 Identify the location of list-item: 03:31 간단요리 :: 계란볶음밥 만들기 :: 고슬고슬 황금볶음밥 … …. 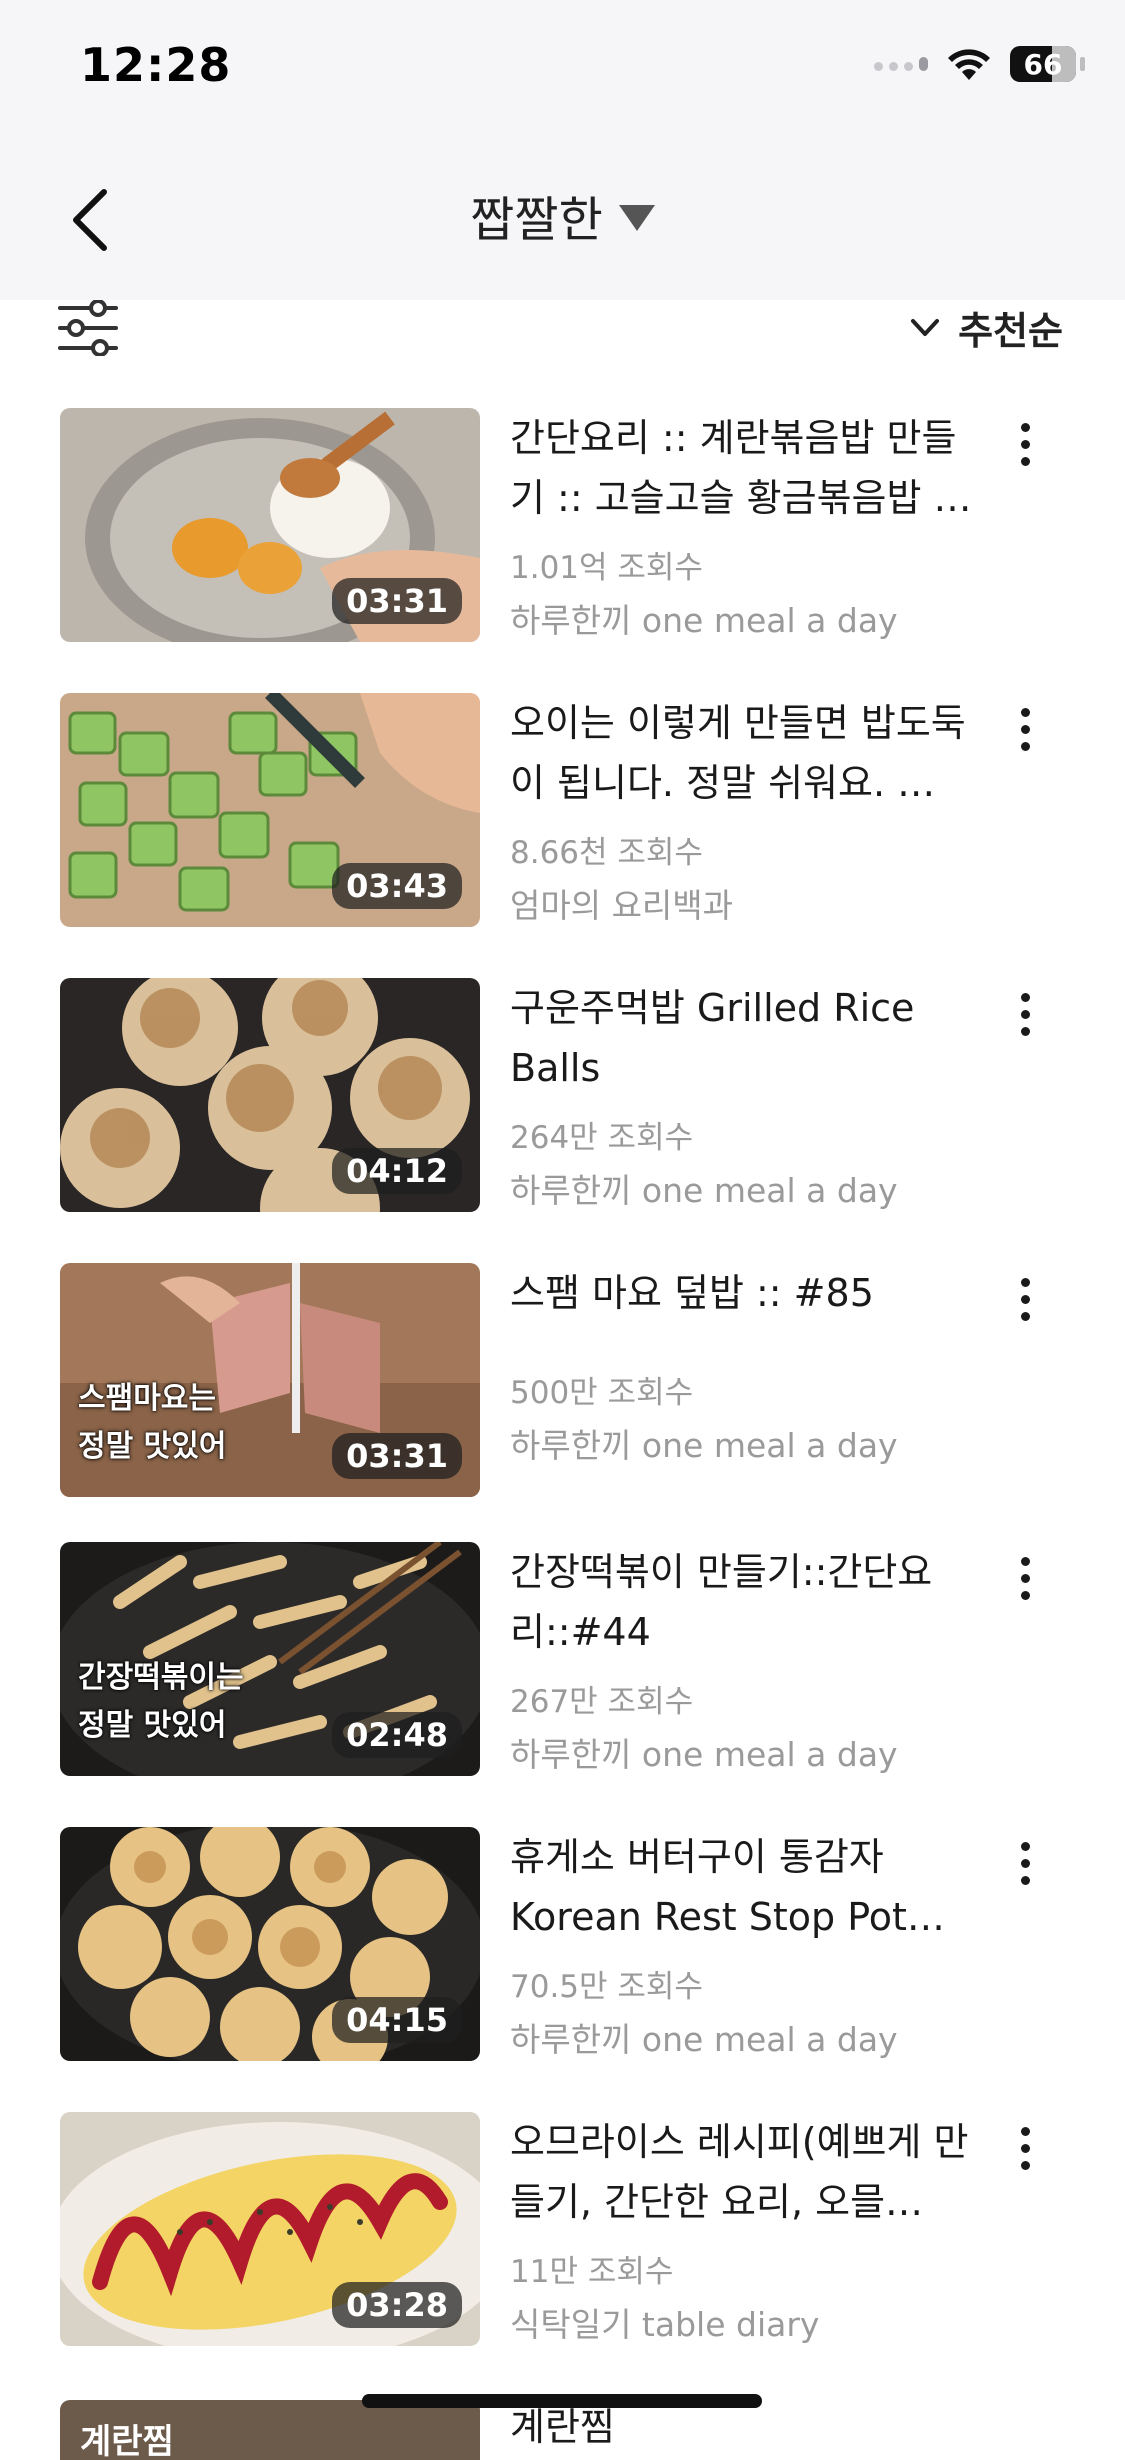
(562, 526).